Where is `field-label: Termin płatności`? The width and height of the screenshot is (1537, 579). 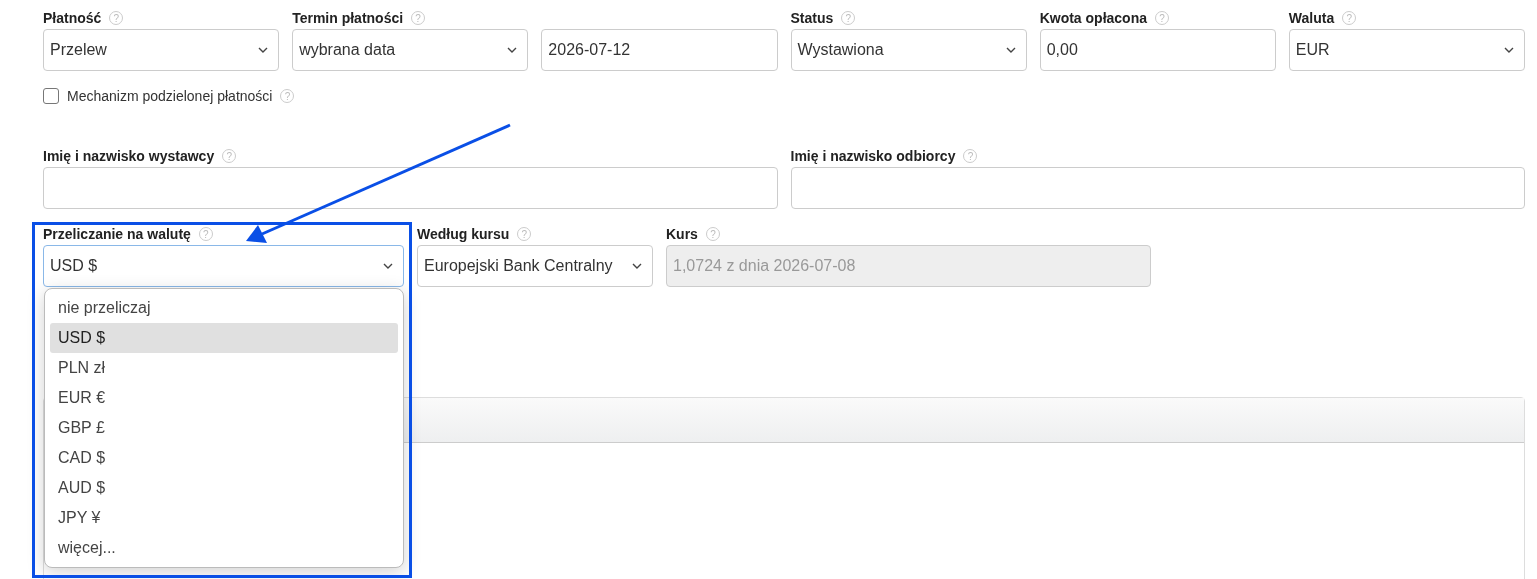 field-label: Termin płatności is located at coordinates (348, 18).